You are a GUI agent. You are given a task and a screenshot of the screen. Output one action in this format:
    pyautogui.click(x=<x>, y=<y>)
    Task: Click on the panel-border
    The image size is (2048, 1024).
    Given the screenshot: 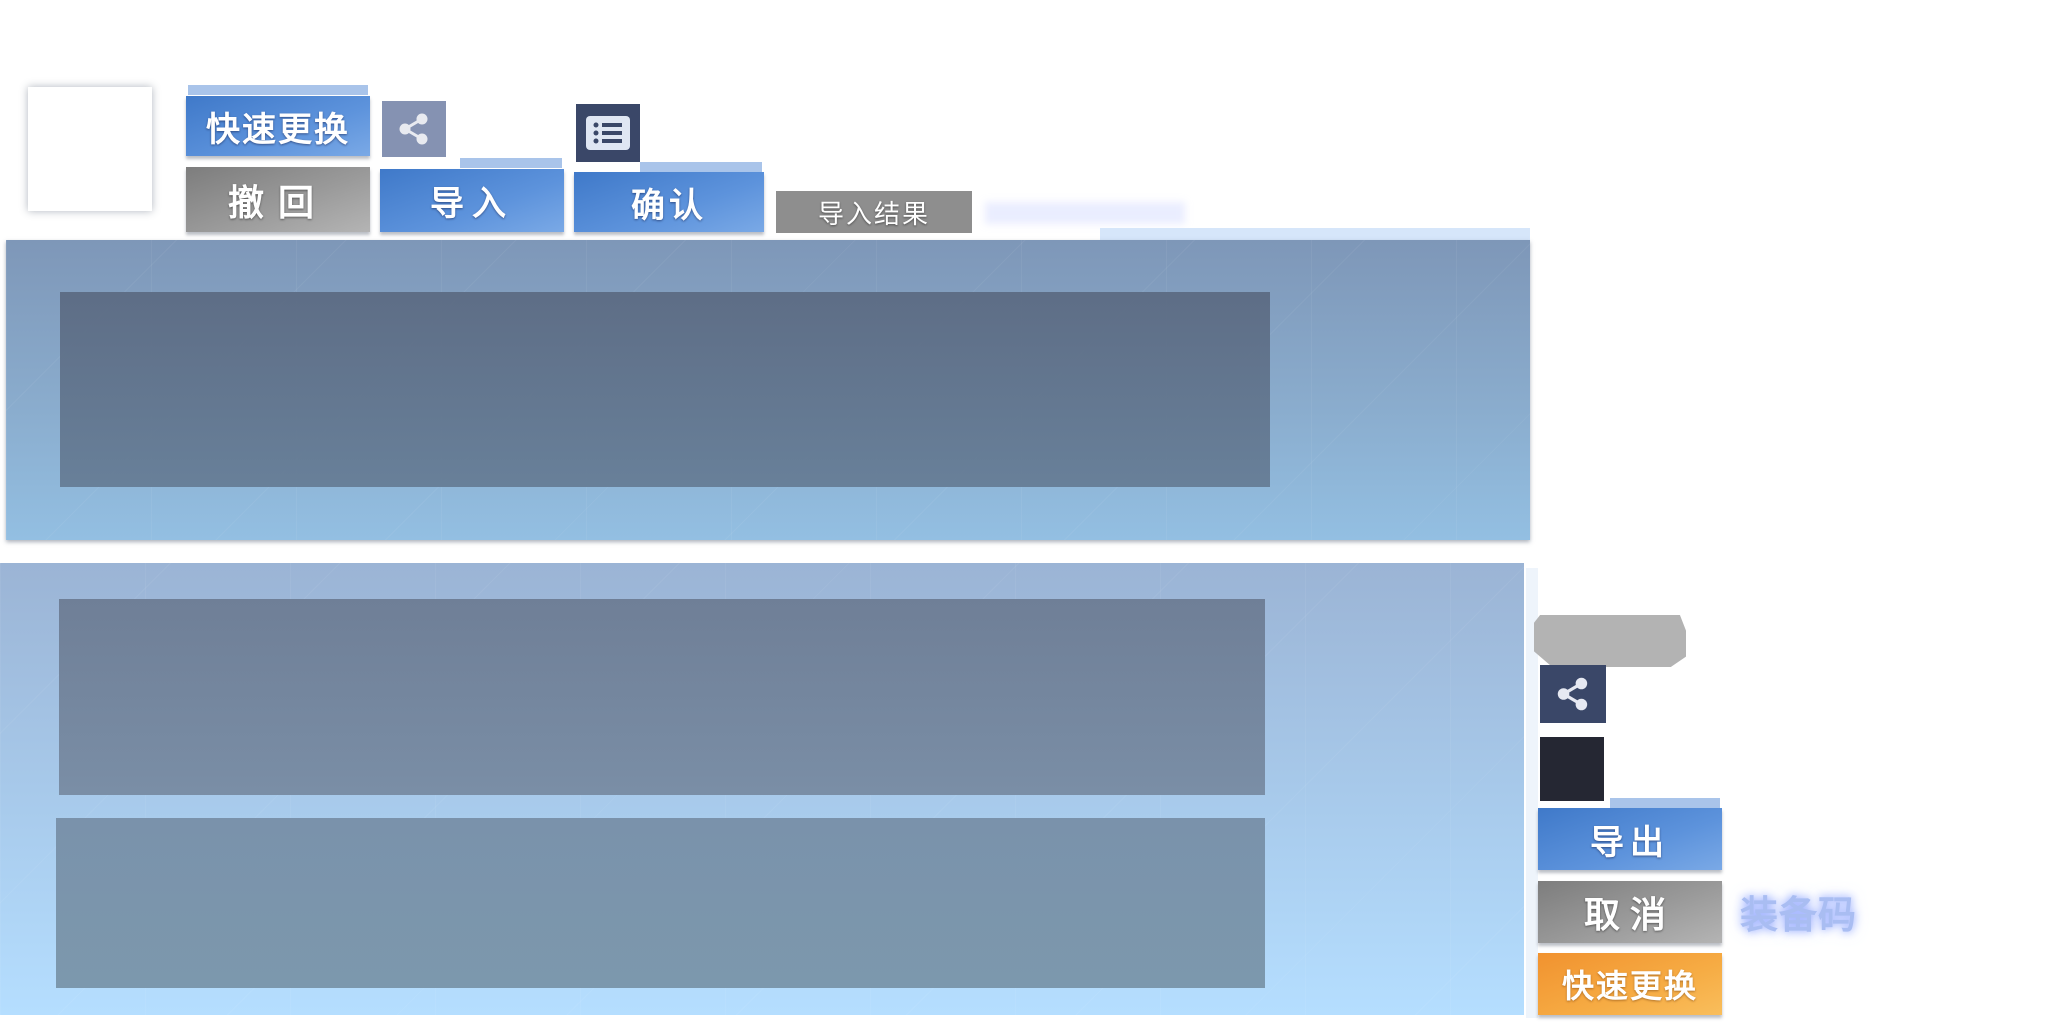 What is the action you would take?
    pyautogui.click(x=1315, y=234)
    